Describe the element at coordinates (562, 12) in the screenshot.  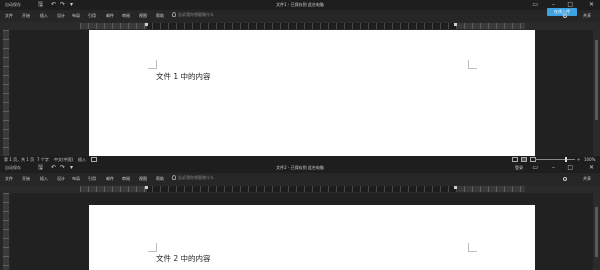
I see `online-upload-button: 在线上传` at that location.